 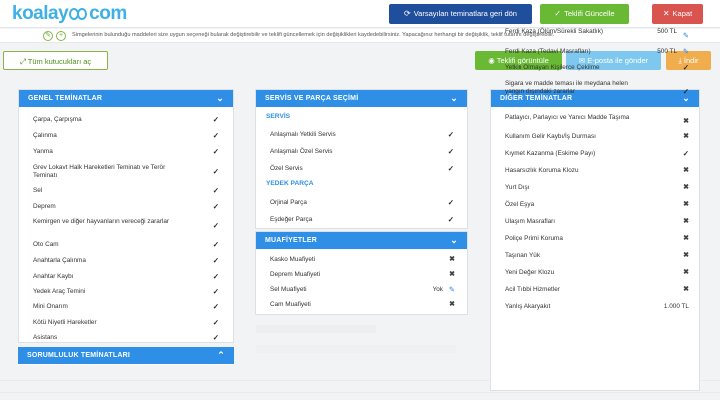 I want to click on exemption-row: Sel Muafiyeti Yok ✎, so click(x=361, y=290).